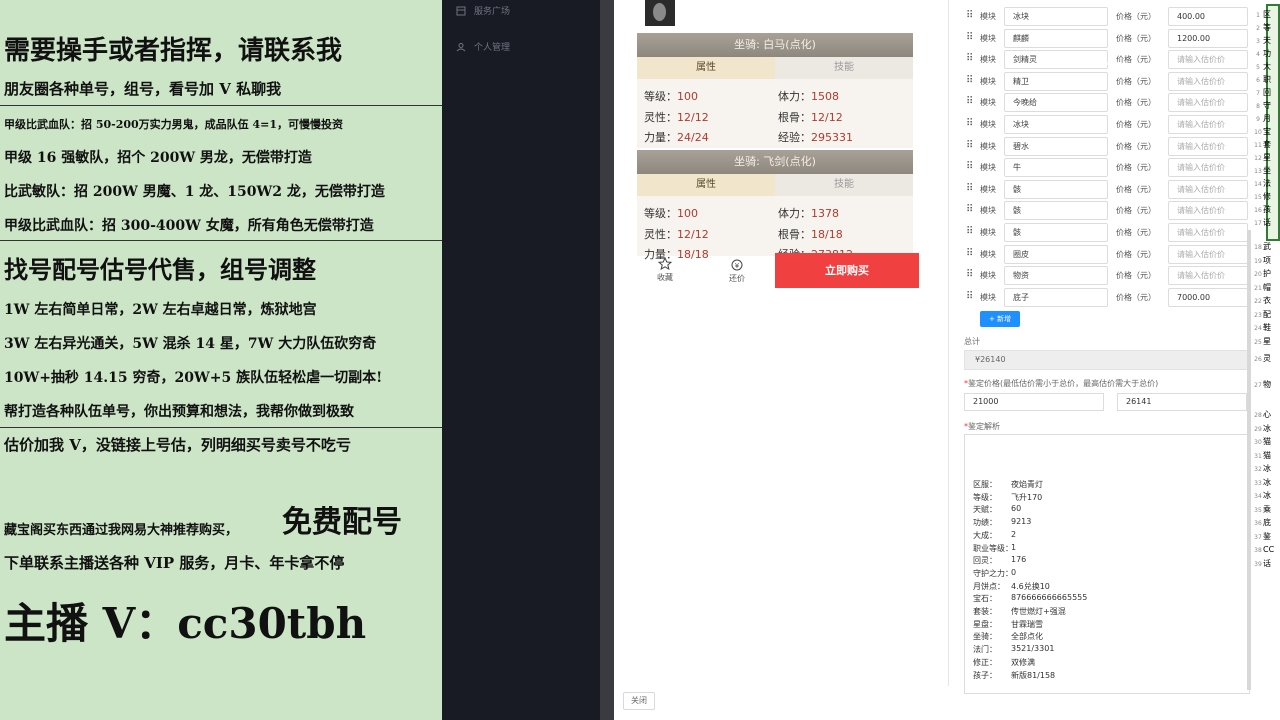  I want to click on bargain-label: 还价, so click(737, 278).